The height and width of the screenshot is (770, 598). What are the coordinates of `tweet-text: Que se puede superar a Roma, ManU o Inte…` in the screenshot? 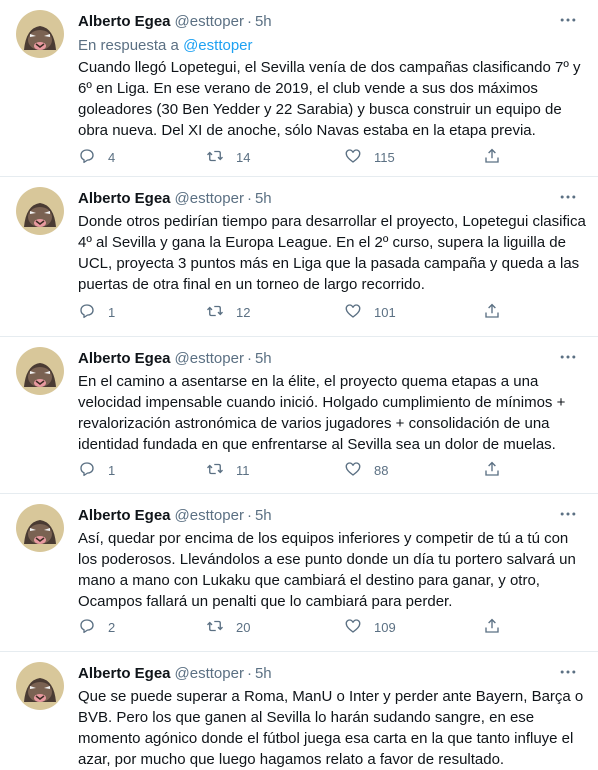 It's located at (331, 728).